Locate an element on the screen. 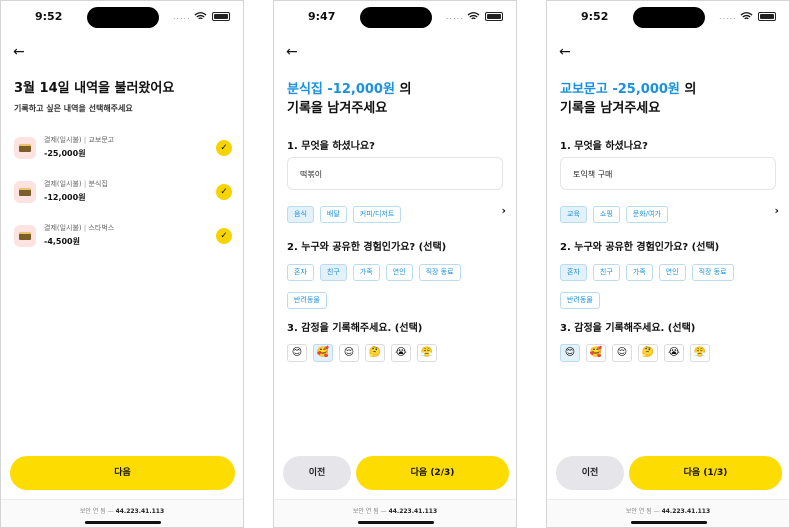 This screenshot has height=528, width=790. category-chips: 음식 배달 커피/디저트 is located at coordinates (347, 215).